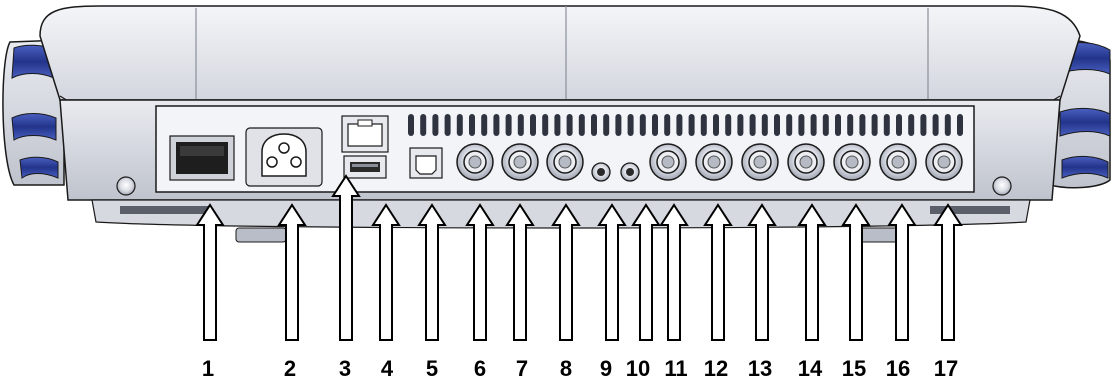 This screenshot has height=380, width=1112. I want to click on callout-label-10: 10, so click(638, 368).